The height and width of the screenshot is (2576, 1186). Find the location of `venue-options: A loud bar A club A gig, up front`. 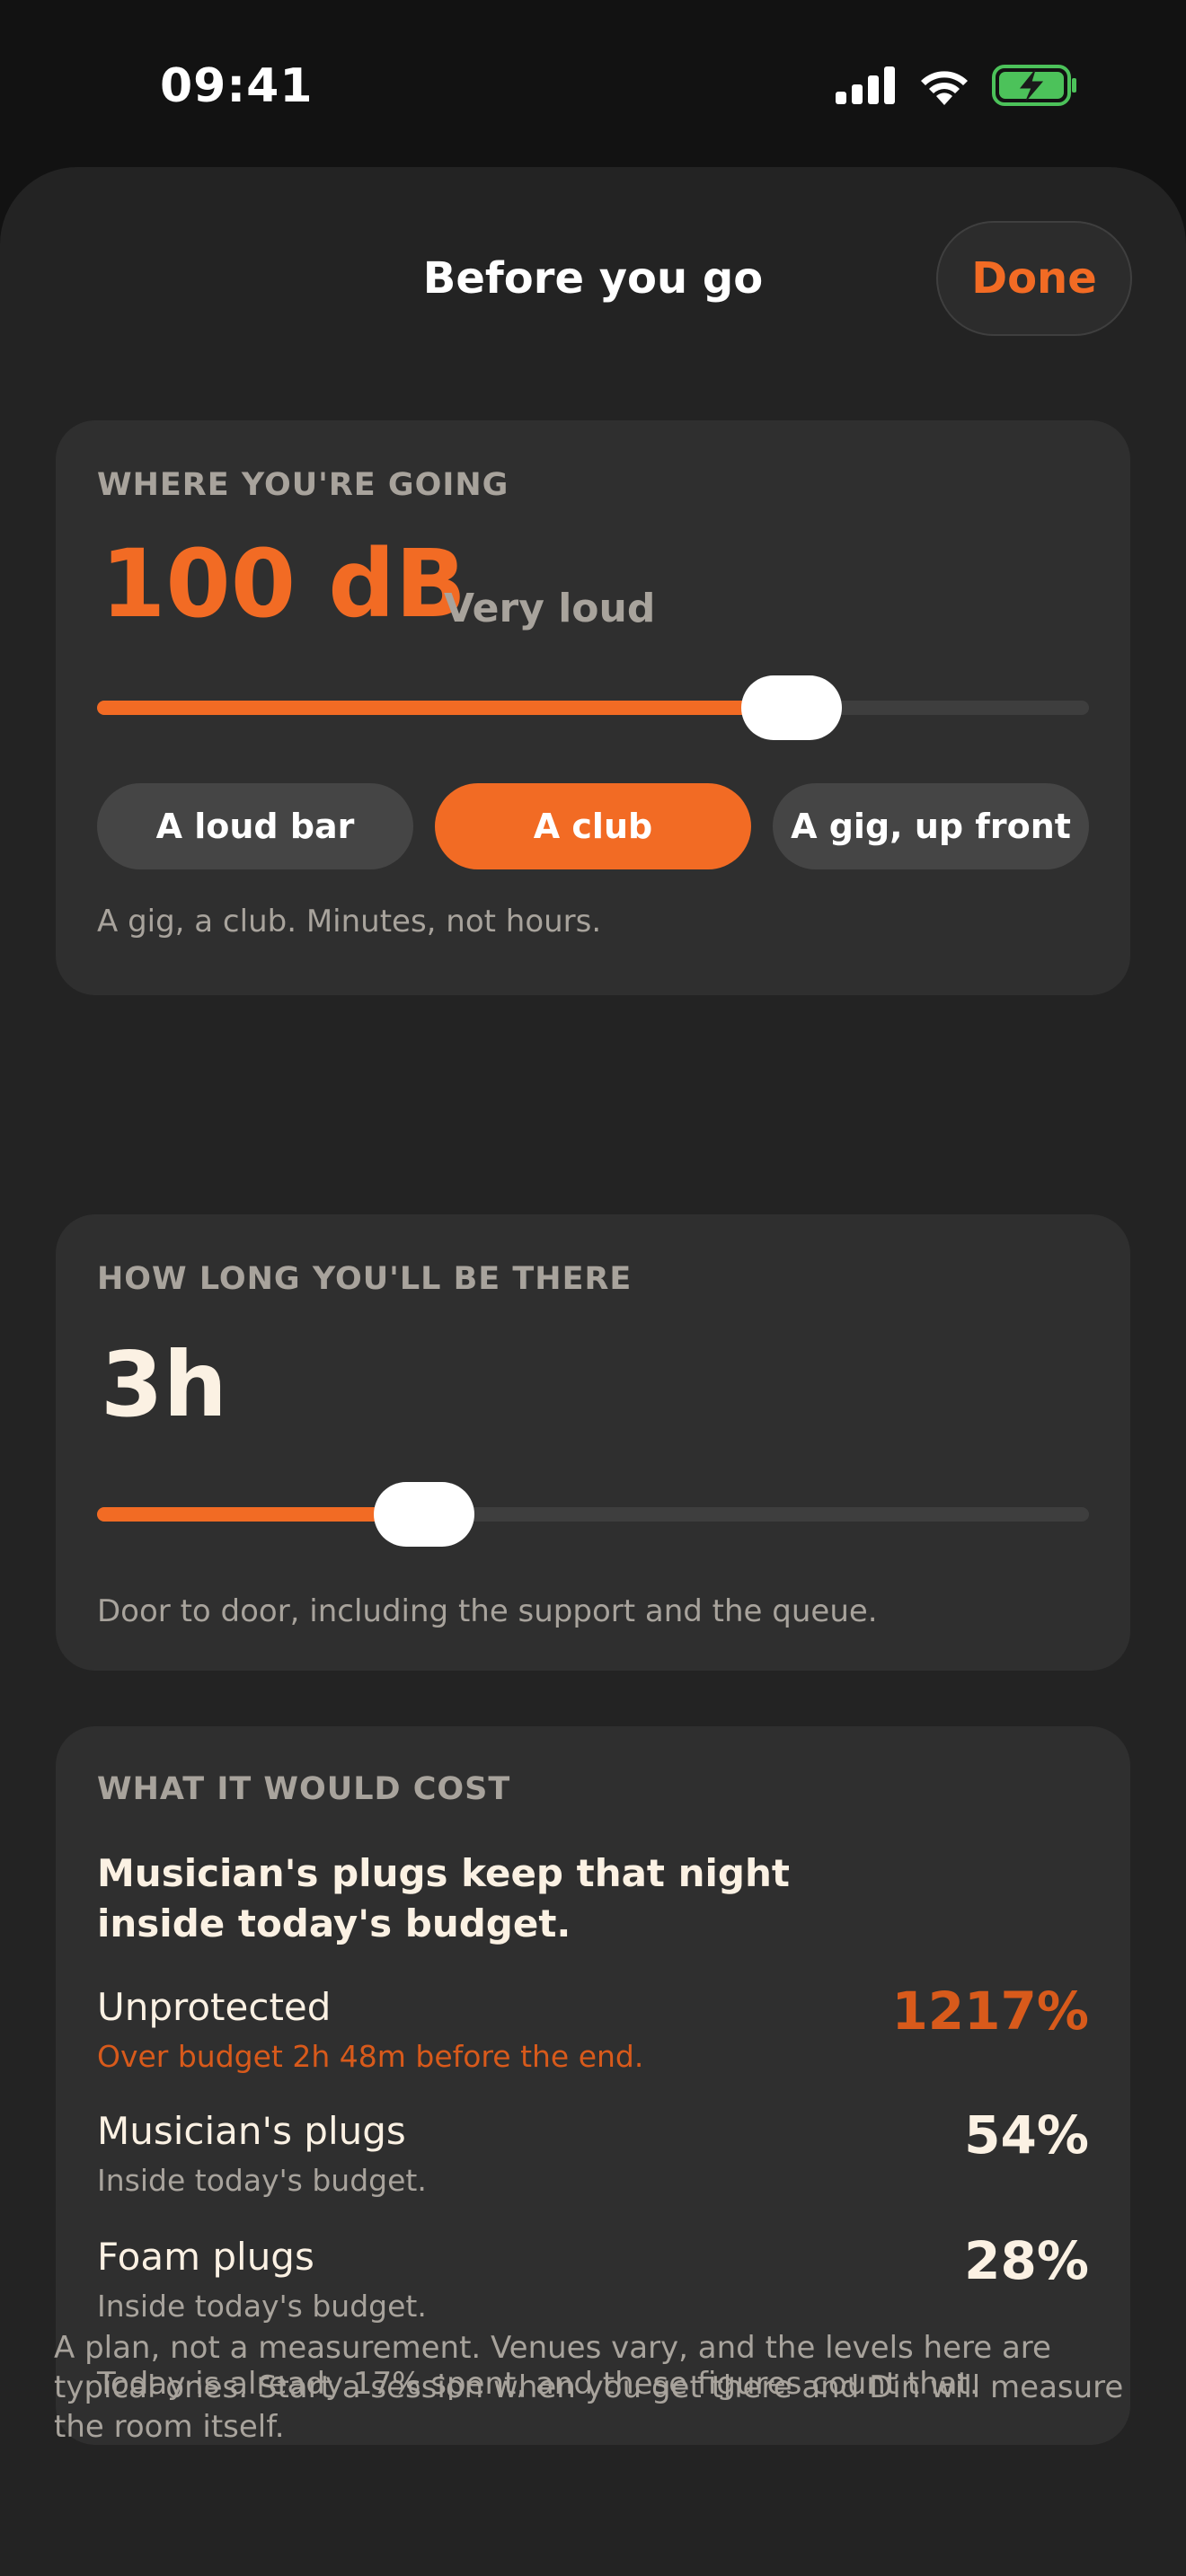

venue-options: A loud bar A club A gig, up front is located at coordinates (593, 826).